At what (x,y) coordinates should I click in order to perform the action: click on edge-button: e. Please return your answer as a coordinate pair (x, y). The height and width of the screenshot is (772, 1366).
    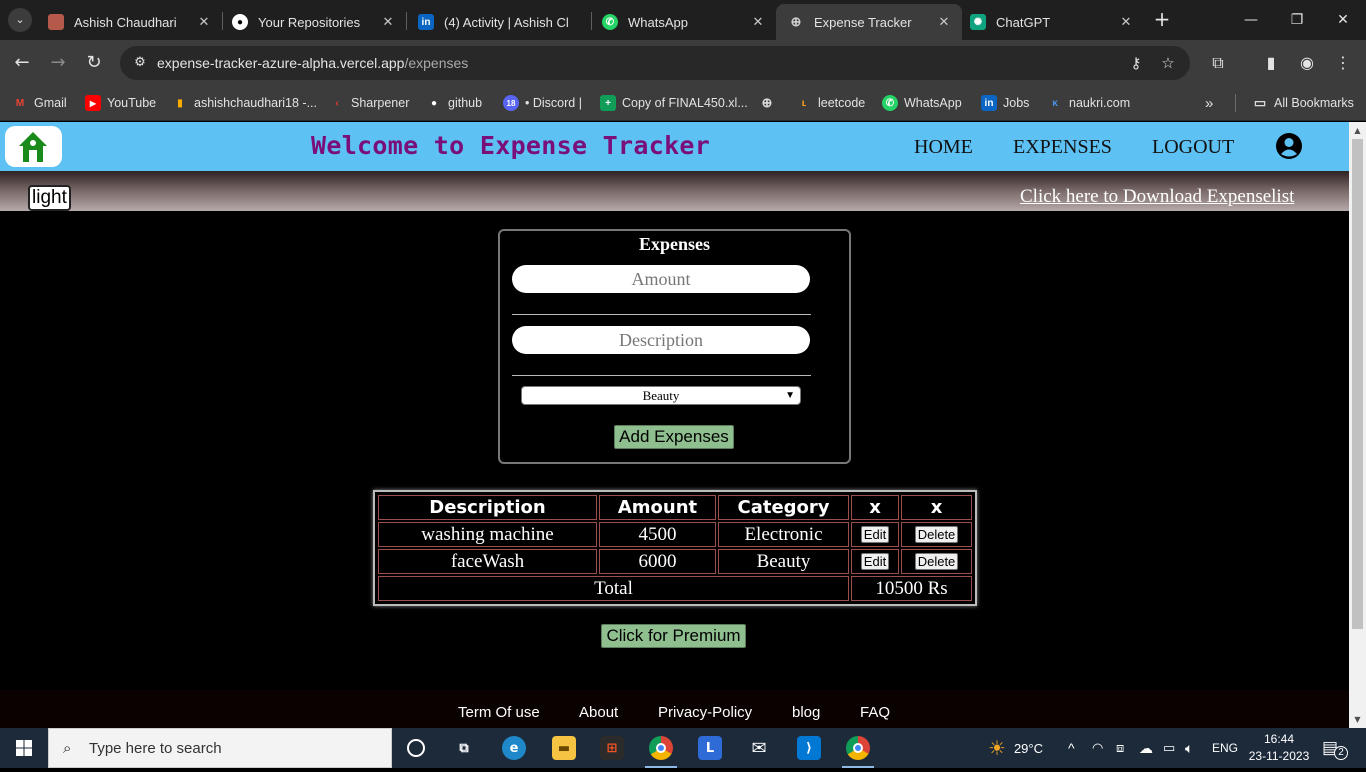
    Looking at the image, I should click on (514, 748).